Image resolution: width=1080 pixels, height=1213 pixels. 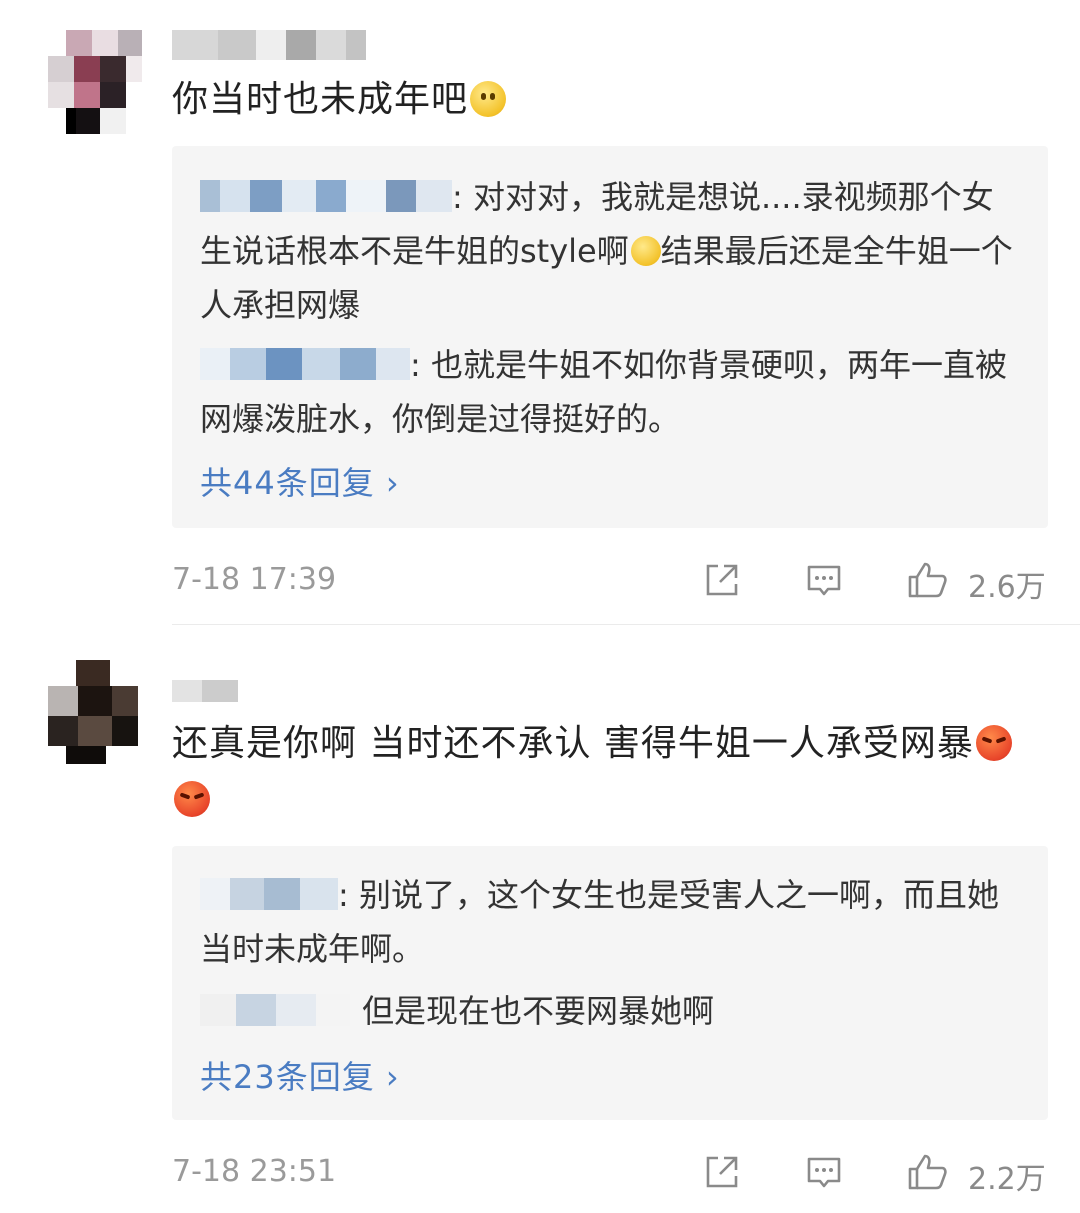 What do you see at coordinates (610, 922) in the screenshot?
I see `reply: : 别说了，这个女生也是受害人之一啊，而且她当时未成年啊。` at bounding box center [610, 922].